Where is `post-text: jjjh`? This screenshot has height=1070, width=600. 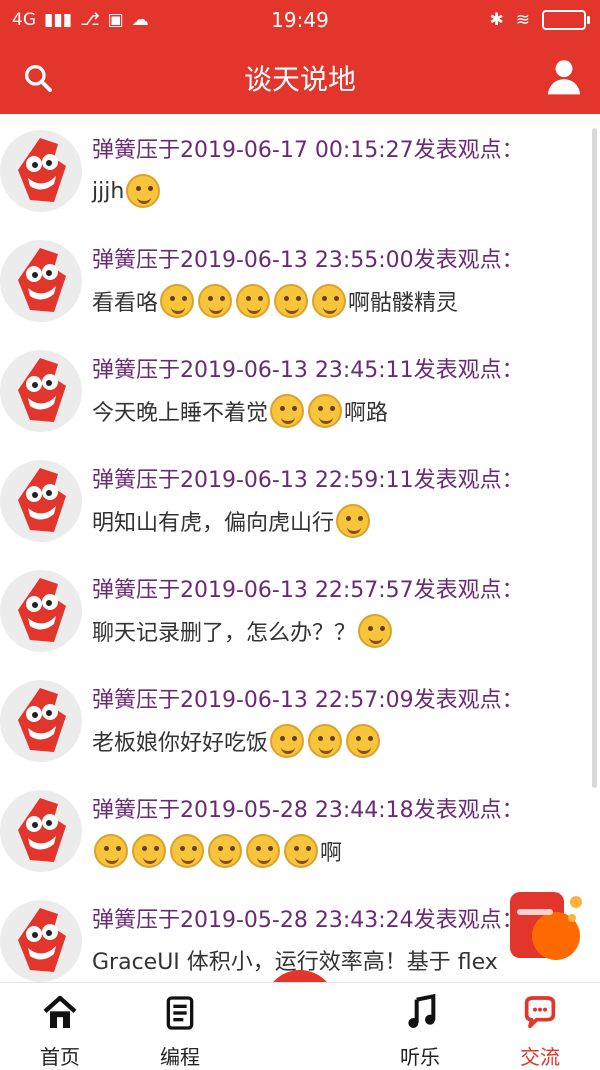 post-text: jjjh is located at coordinates (108, 191).